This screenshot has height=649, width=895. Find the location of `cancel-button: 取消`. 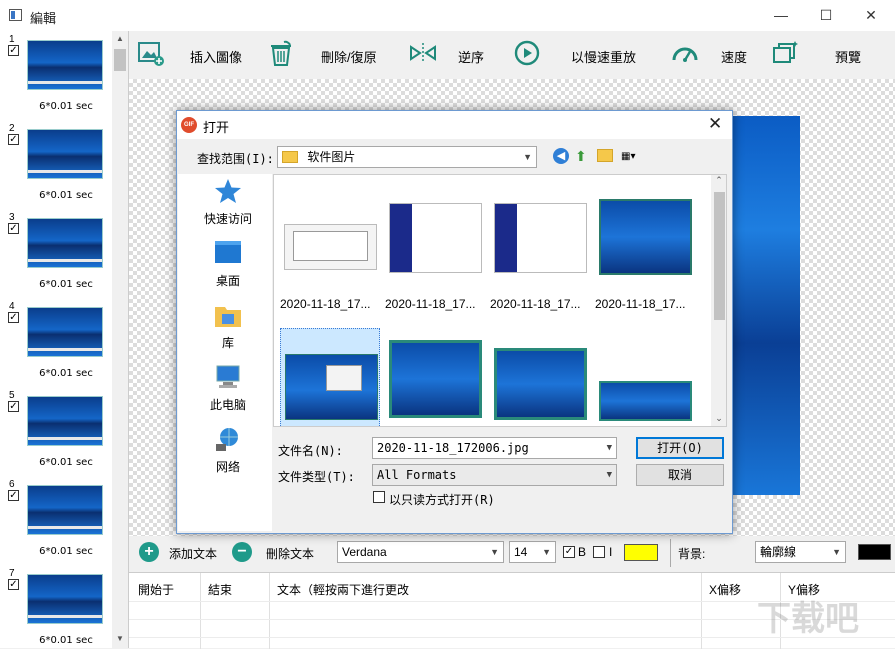

cancel-button: 取消 is located at coordinates (680, 475).